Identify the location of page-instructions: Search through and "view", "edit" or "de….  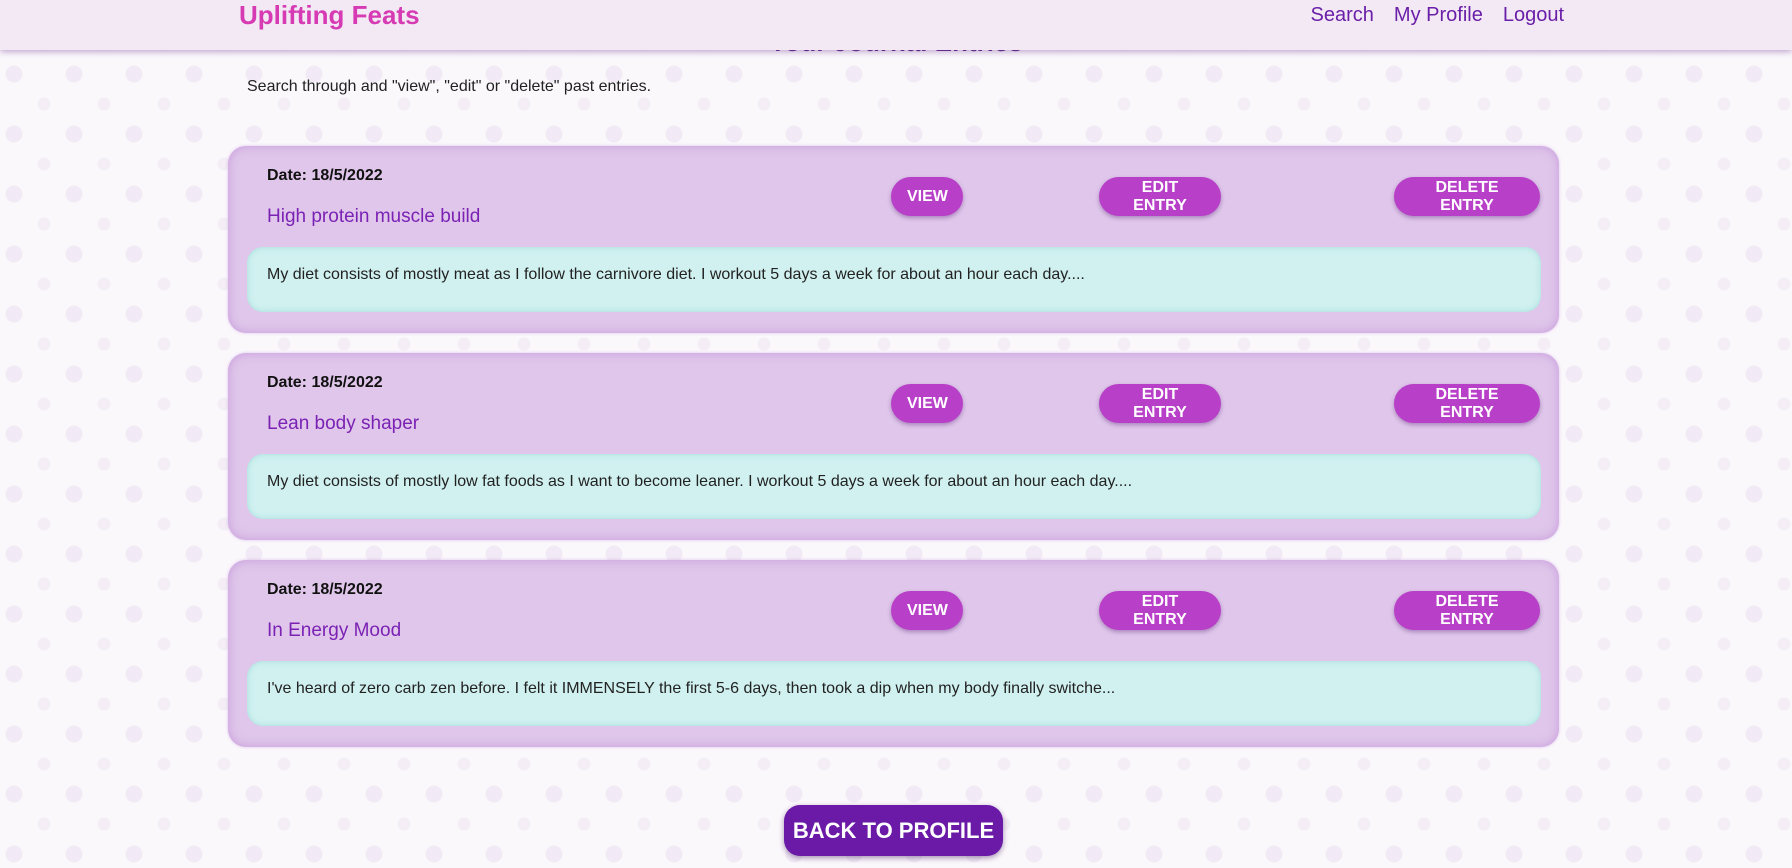
(449, 86).